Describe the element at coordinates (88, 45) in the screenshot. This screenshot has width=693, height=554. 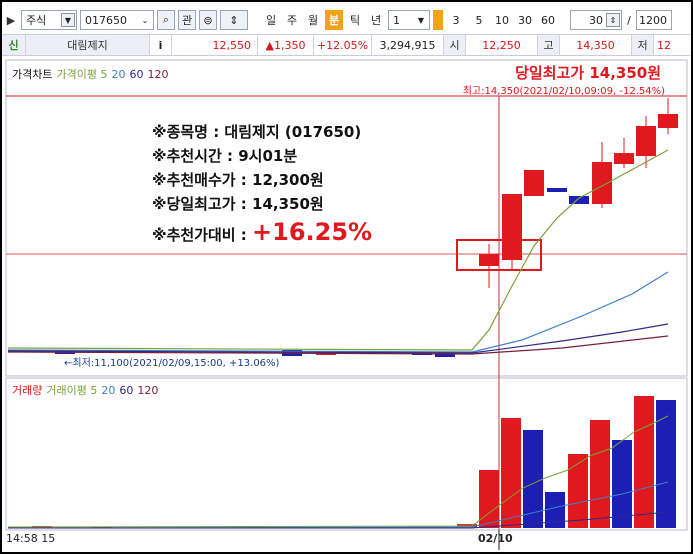
I see `stock-name: 대림제지` at that location.